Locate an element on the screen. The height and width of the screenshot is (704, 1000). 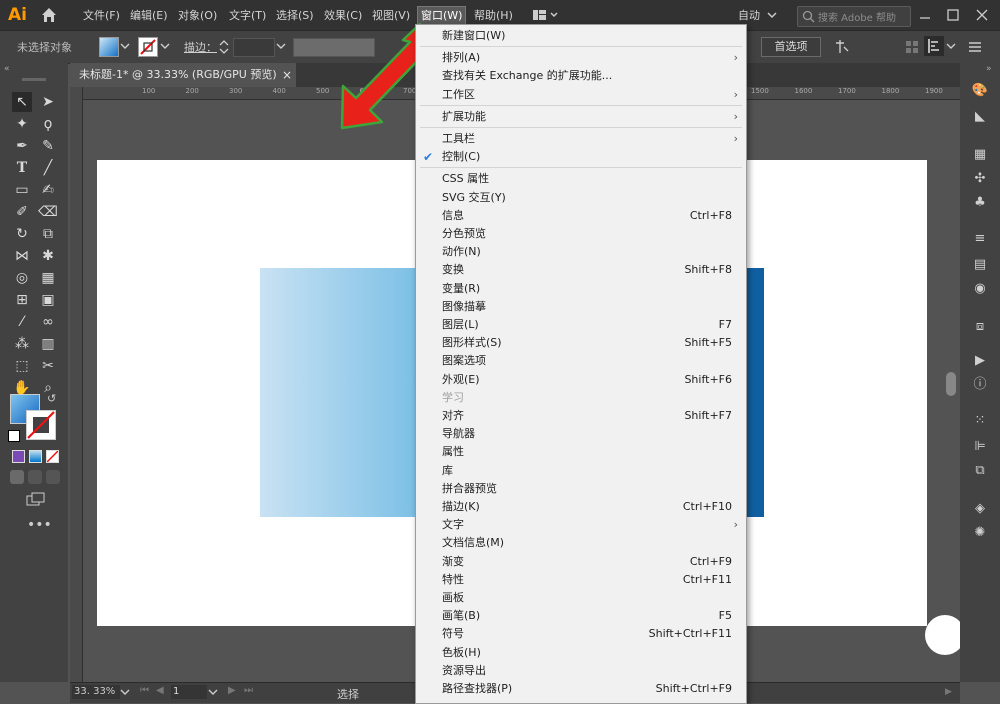
gradient-panel-icon: ▤ is located at coordinates (980, 265).